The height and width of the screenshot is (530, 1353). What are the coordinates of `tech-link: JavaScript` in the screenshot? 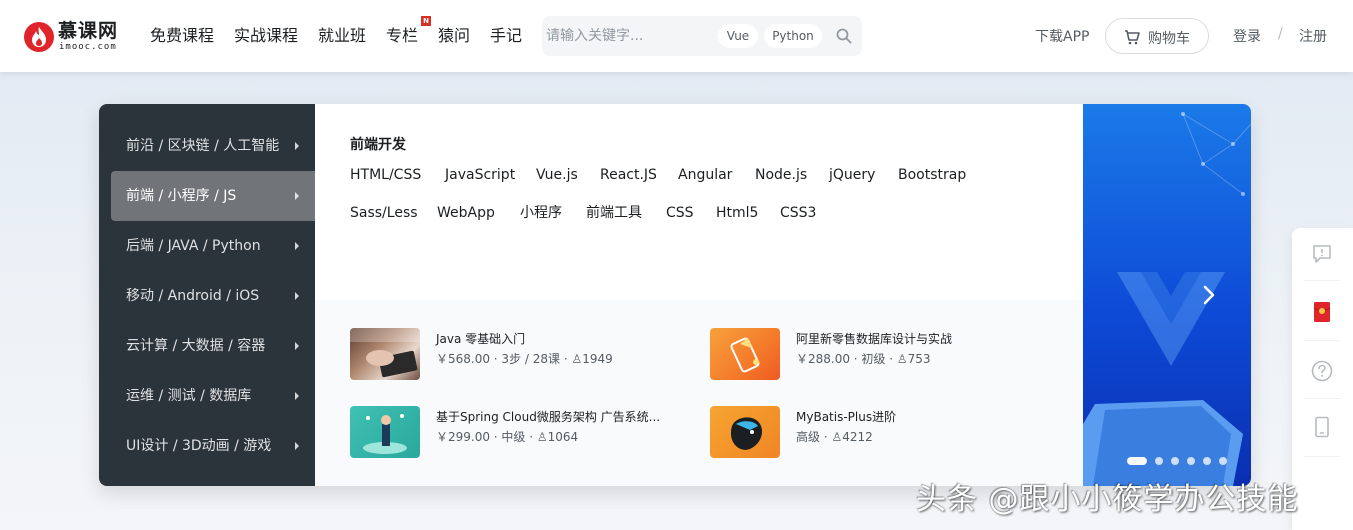 It's located at (480, 175).